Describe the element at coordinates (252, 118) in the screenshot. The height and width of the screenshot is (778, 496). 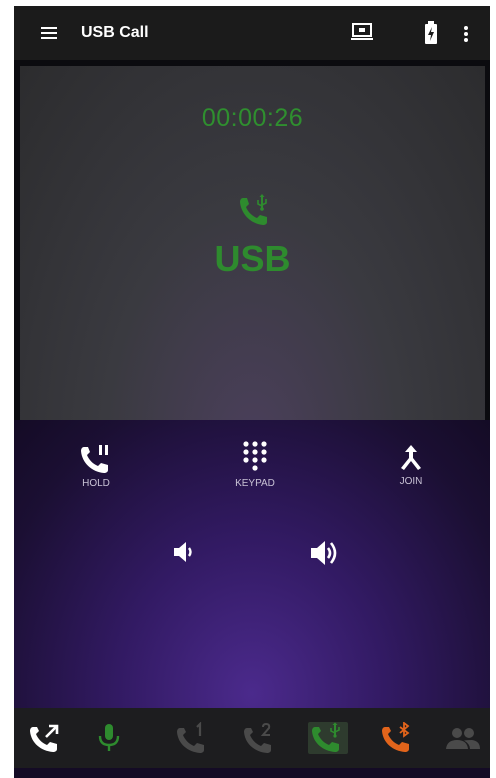
I see `call-timer: 00:00:26` at that location.